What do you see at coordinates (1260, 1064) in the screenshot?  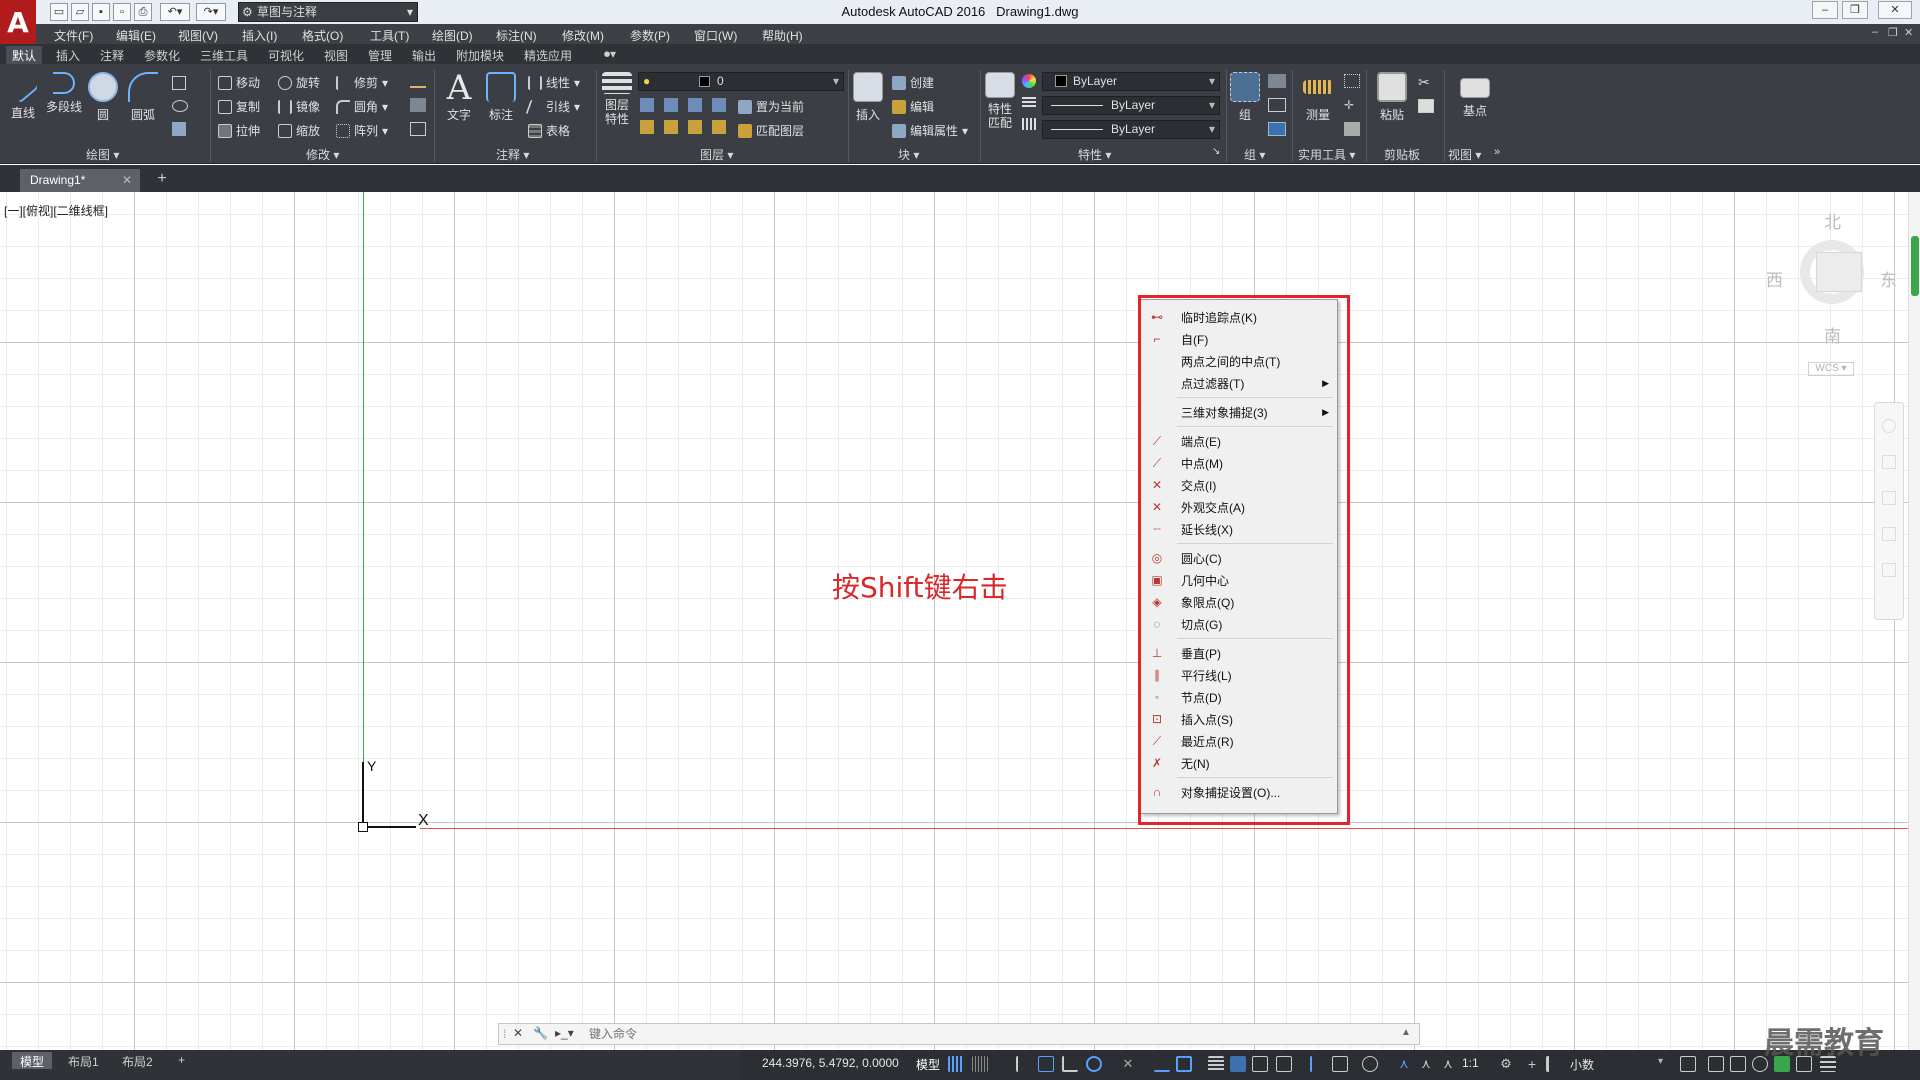 I see `selection-cycling-icon` at bounding box center [1260, 1064].